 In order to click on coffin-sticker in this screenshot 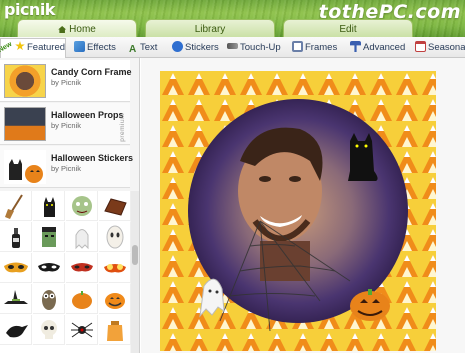, I will do `click(115, 206)`.